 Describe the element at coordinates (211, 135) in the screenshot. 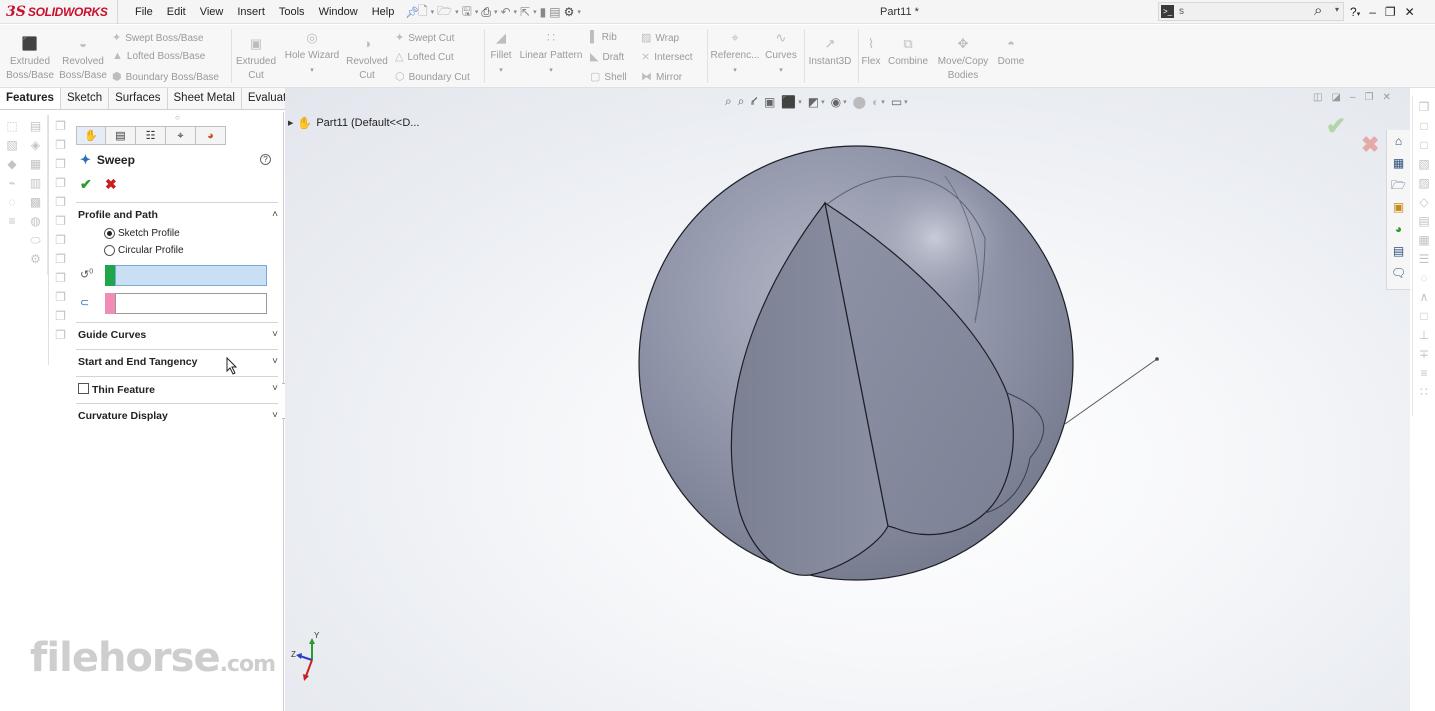

I see `tab-display-manager: ◕` at that location.